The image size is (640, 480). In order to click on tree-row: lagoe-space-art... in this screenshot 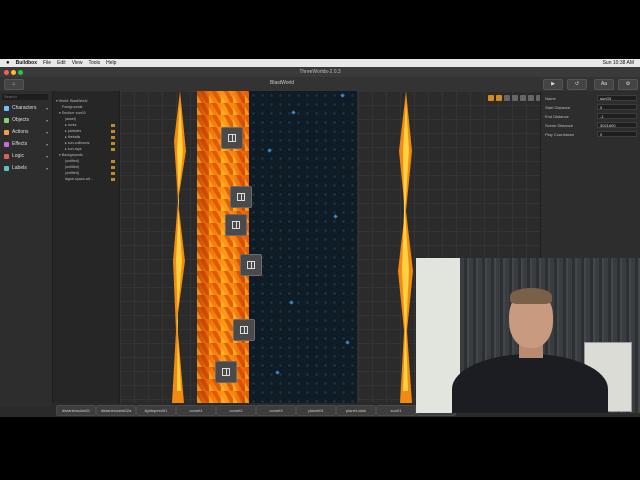, I will do `click(90, 179)`.